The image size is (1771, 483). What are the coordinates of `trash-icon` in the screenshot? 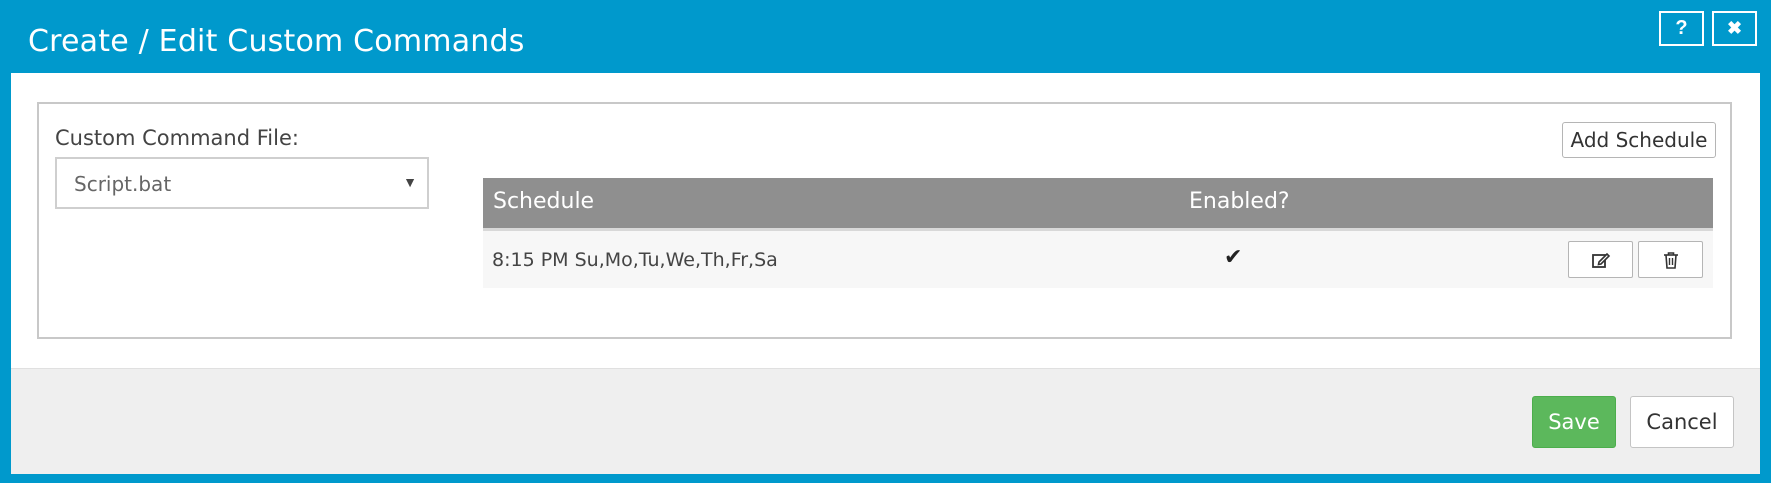 It's located at (1670, 260).